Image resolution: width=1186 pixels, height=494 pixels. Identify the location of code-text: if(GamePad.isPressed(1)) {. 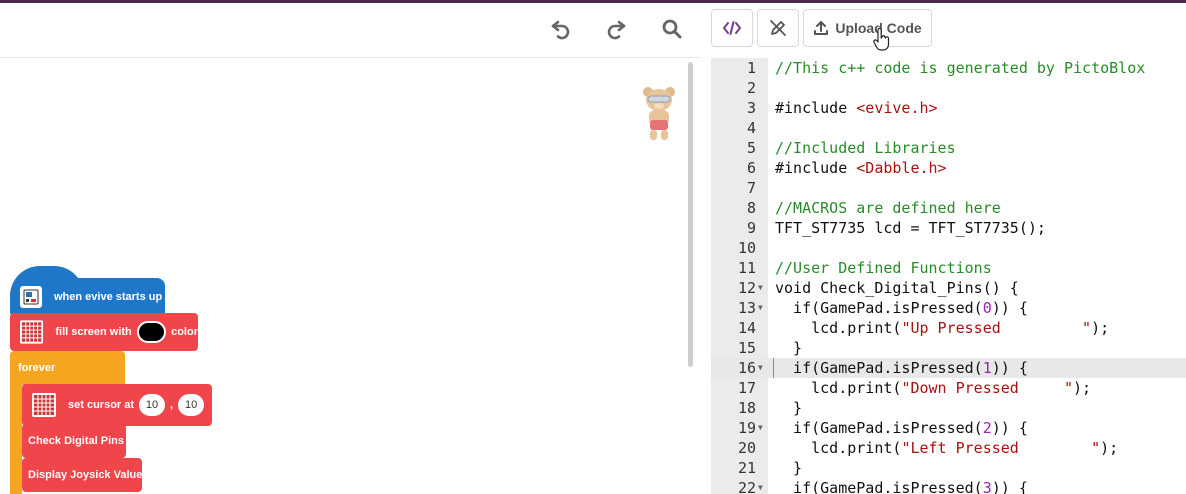
(901, 368).